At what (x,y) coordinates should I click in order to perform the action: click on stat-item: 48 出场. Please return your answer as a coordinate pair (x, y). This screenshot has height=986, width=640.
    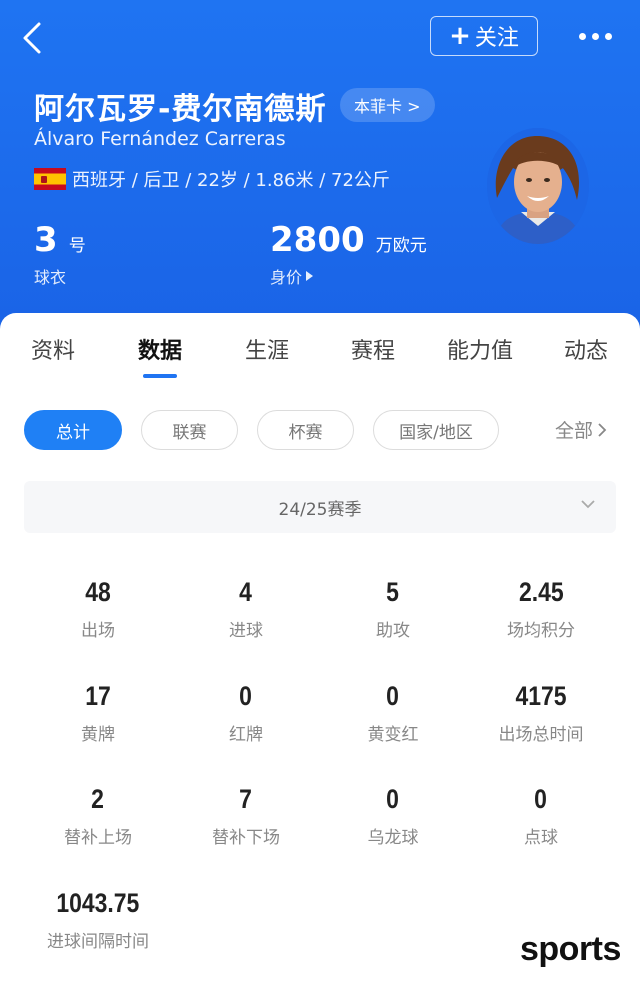
    Looking at the image, I should click on (98, 608).